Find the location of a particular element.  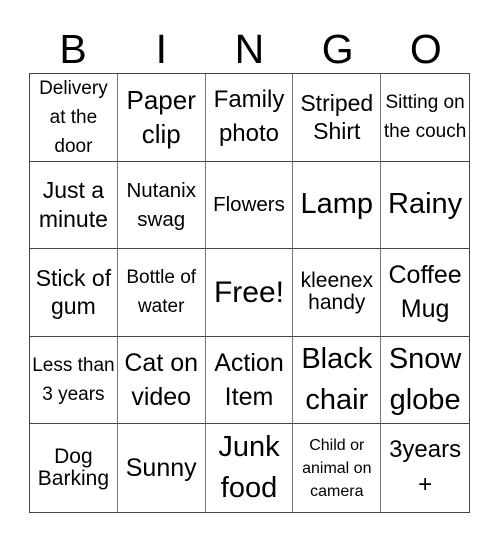

bingo-cell: Nutanix swag is located at coordinates (161, 205).